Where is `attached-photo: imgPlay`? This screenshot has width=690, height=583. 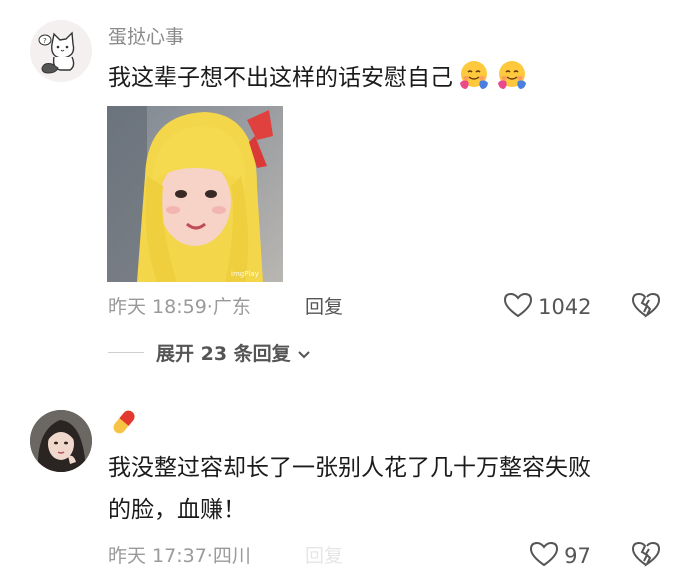
attached-photo: imgPlay is located at coordinates (195, 194).